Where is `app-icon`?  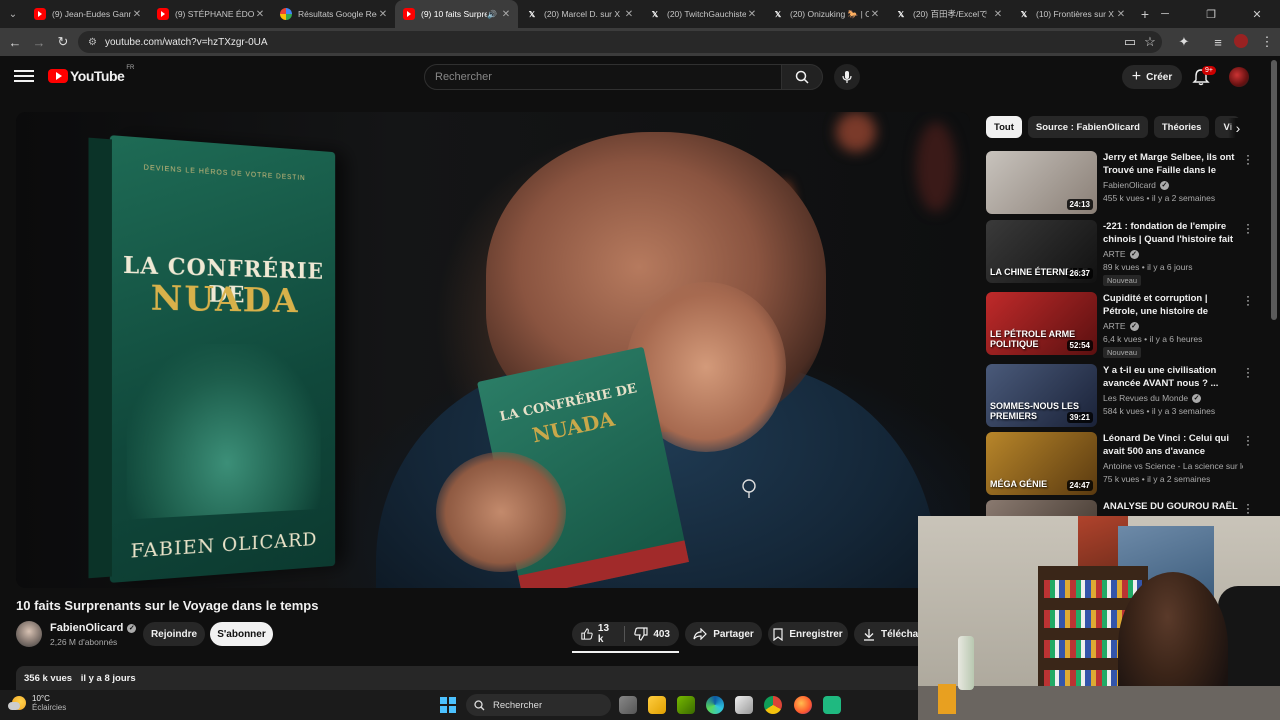
app-icon is located at coordinates (832, 705).